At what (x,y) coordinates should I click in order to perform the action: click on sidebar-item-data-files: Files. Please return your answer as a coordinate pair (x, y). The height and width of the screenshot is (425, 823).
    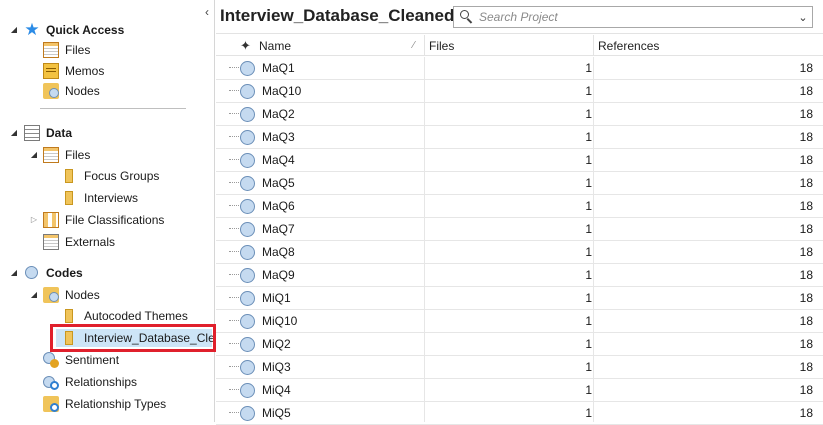
    Looking at the image, I should click on (66, 155).